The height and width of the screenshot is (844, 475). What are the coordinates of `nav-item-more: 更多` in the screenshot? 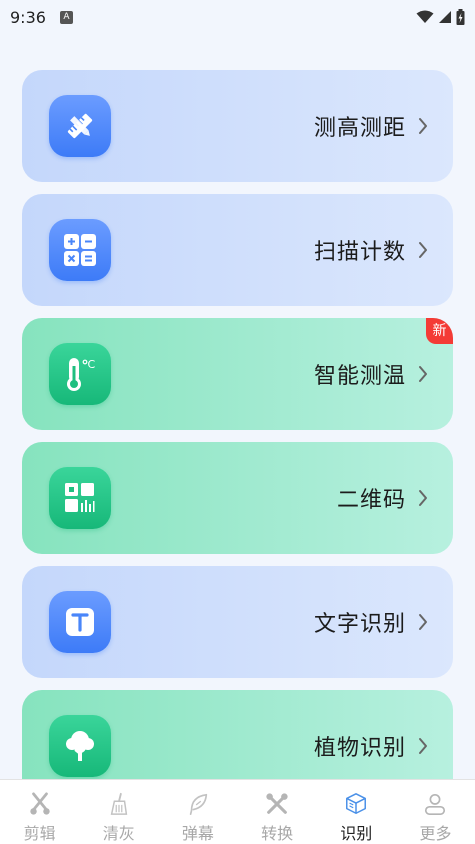 It's located at (435, 812).